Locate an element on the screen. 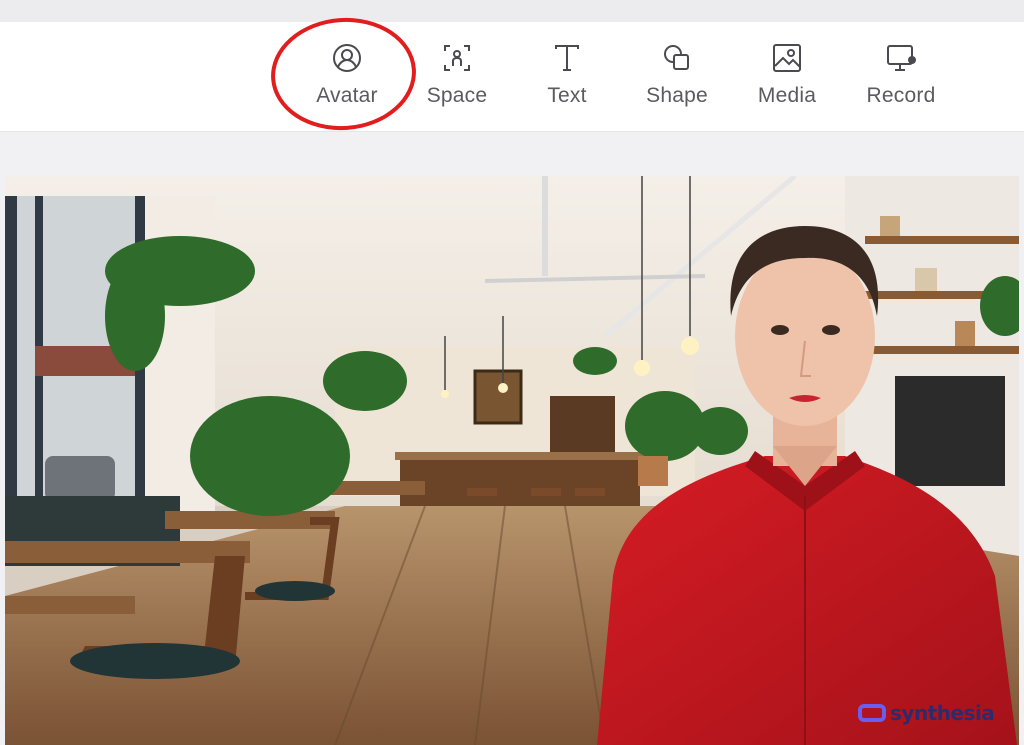 The height and width of the screenshot is (745, 1024). watermark: synthesia is located at coordinates (926, 713).